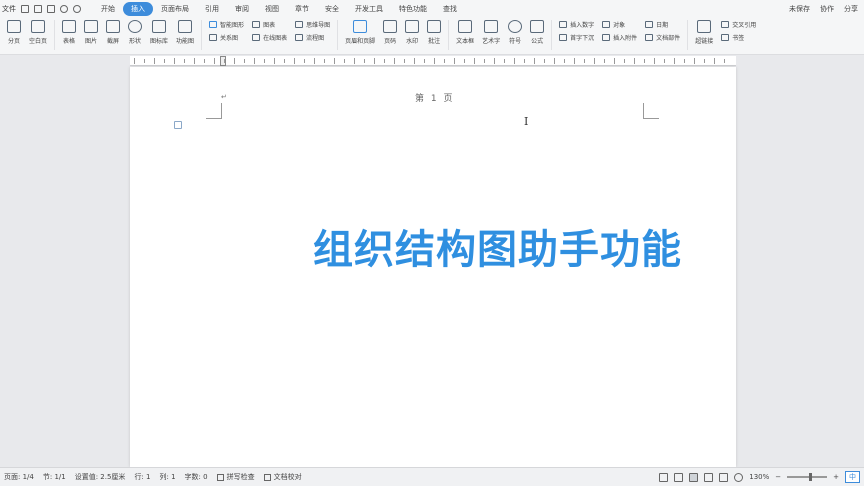 The image size is (864, 486). What do you see at coordinates (312, 37) in the screenshot?
I see `flowchart-button: 流程图` at bounding box center [312, 37].